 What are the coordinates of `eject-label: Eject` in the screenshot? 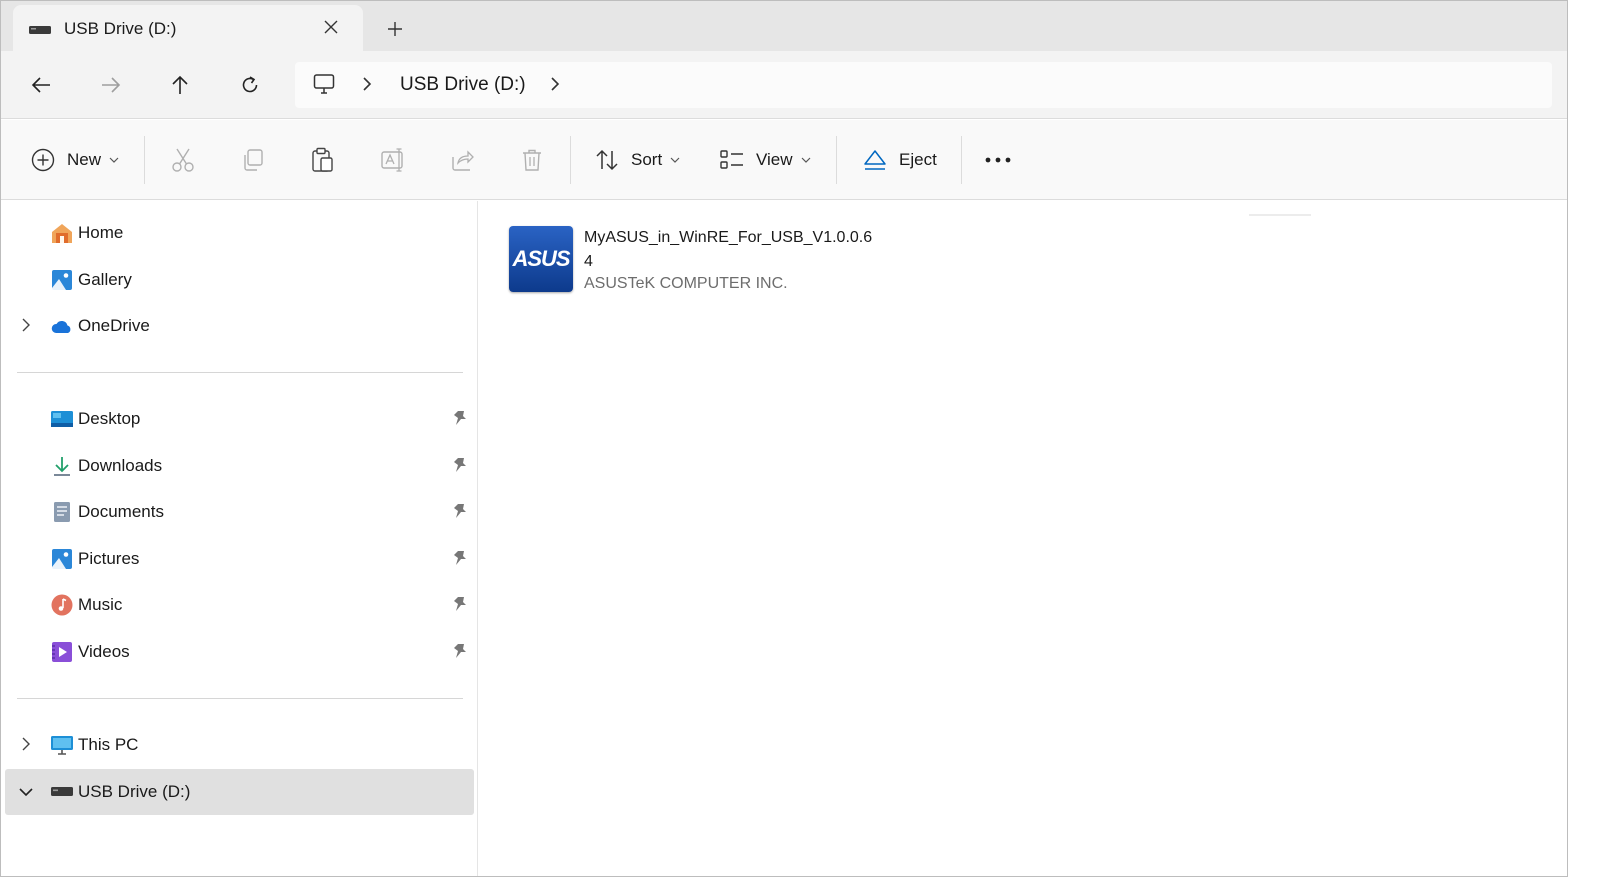 It's located at (918, 159).